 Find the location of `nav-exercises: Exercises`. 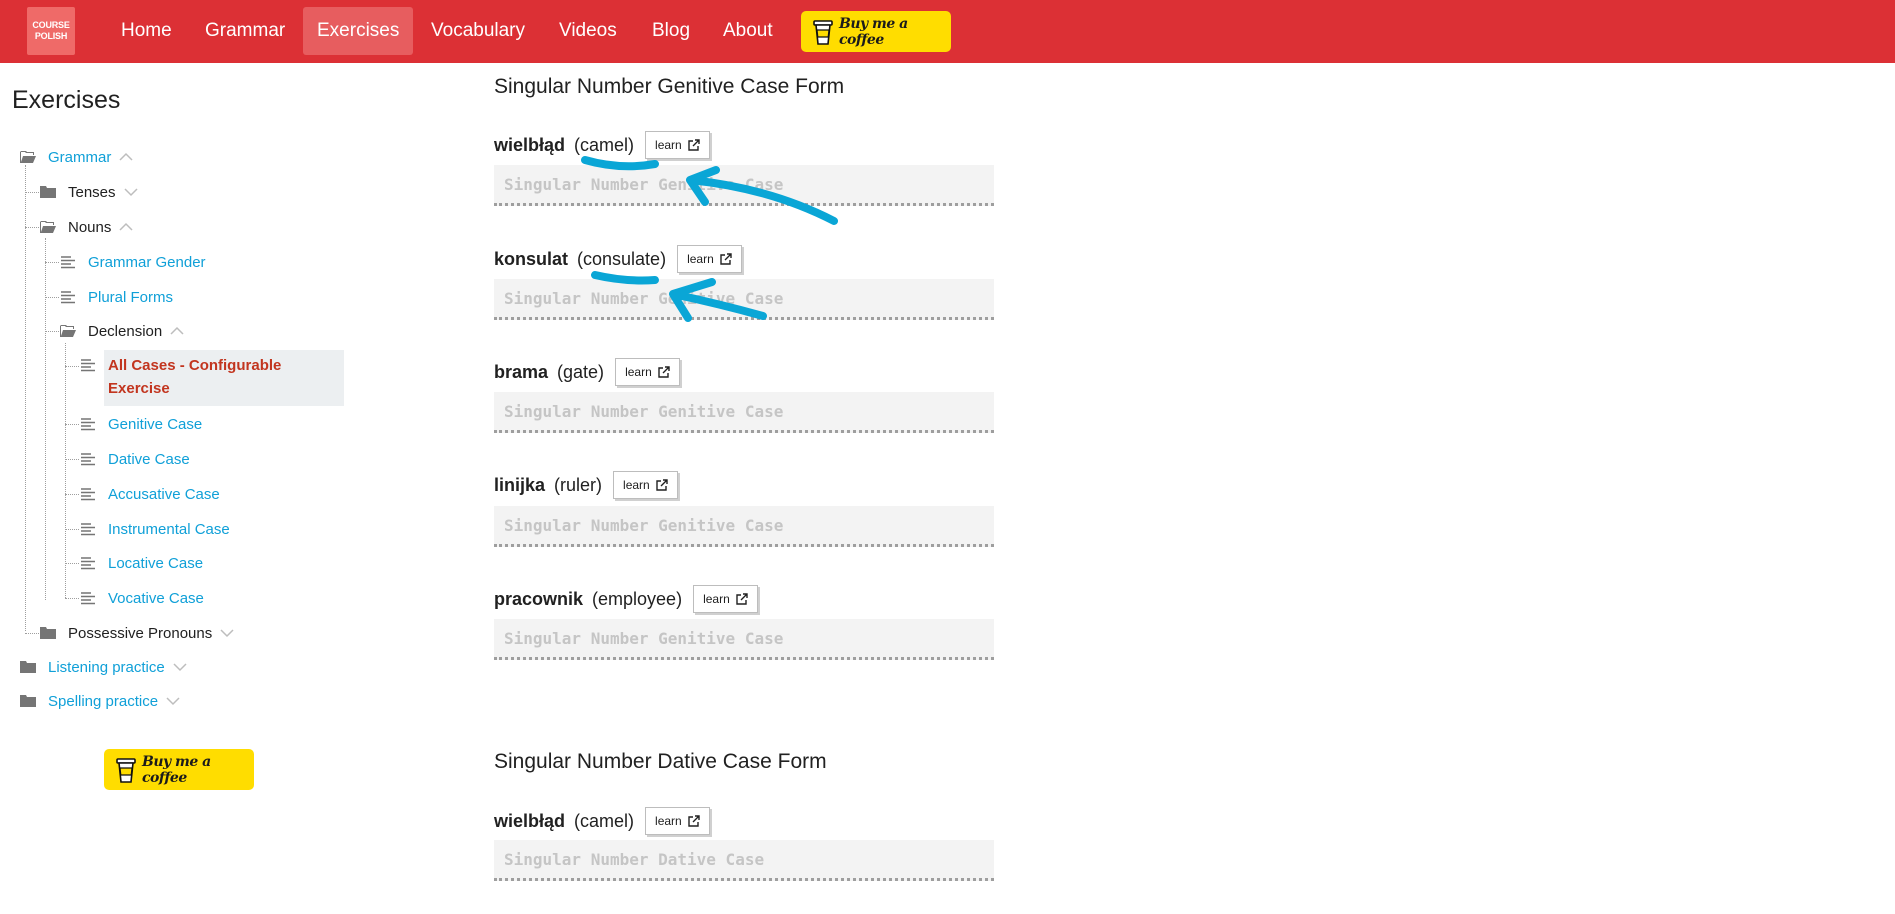

nav-exercises: Exercises is located at coordinates (358, 31).